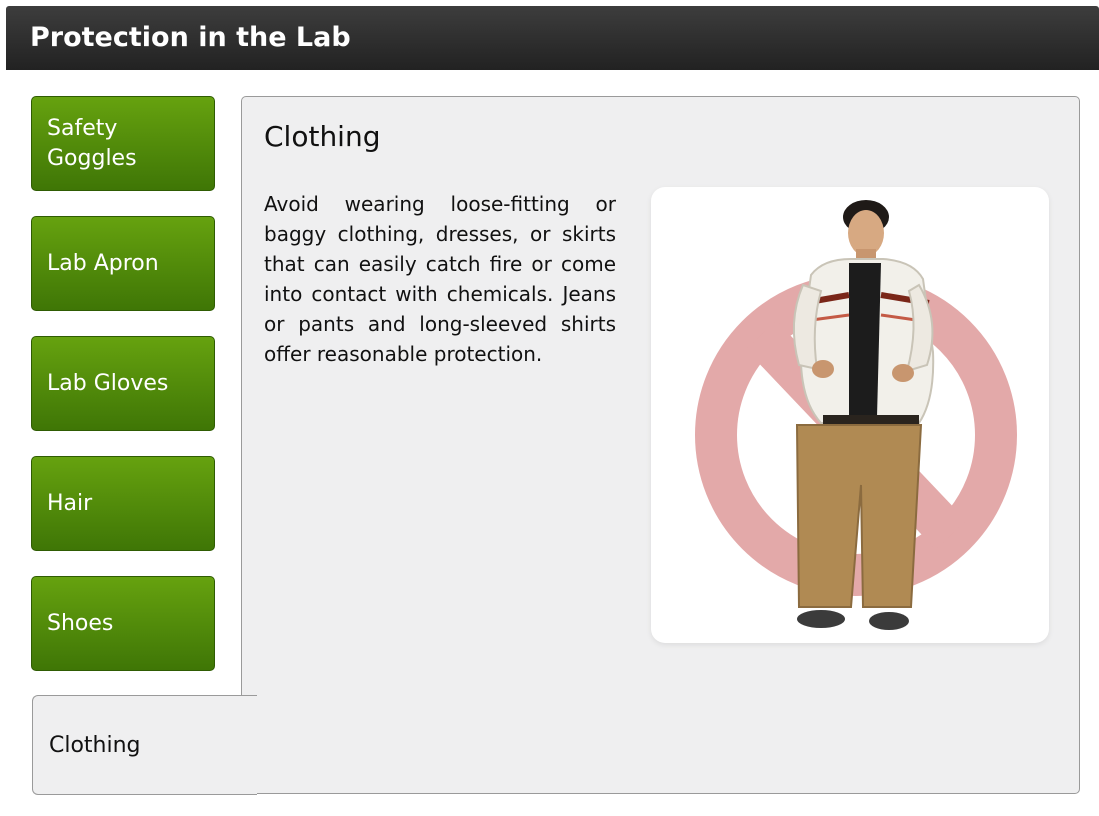  I want to click on tab-lab-apron: Lab Apron, so click(123, 263).